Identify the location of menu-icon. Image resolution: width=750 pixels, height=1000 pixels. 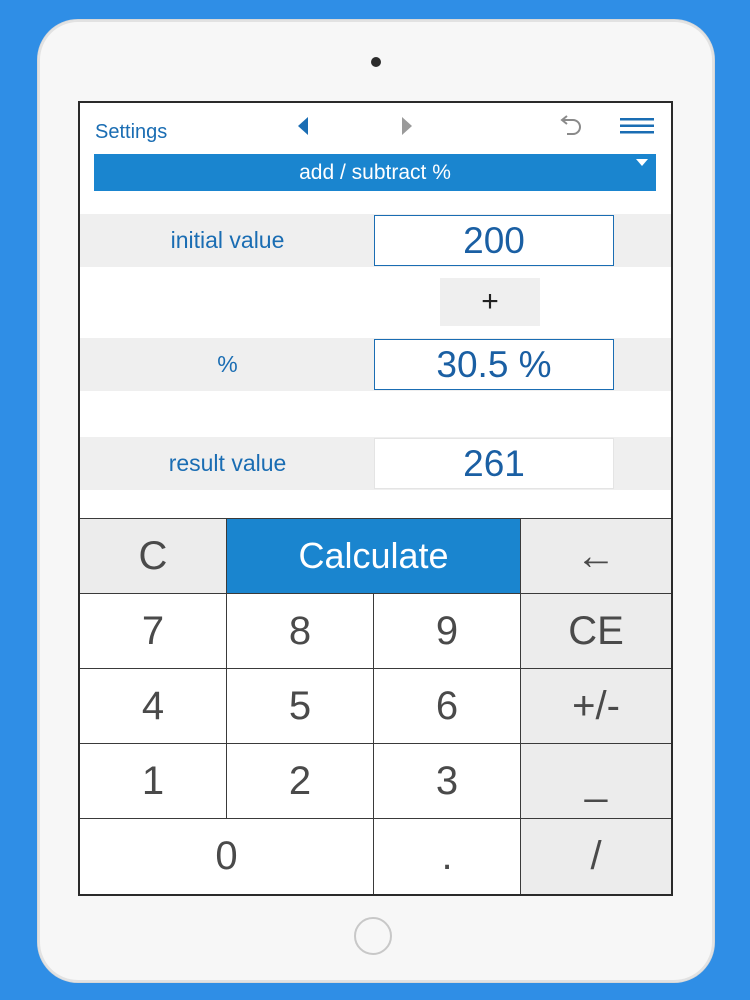
(637, 126).